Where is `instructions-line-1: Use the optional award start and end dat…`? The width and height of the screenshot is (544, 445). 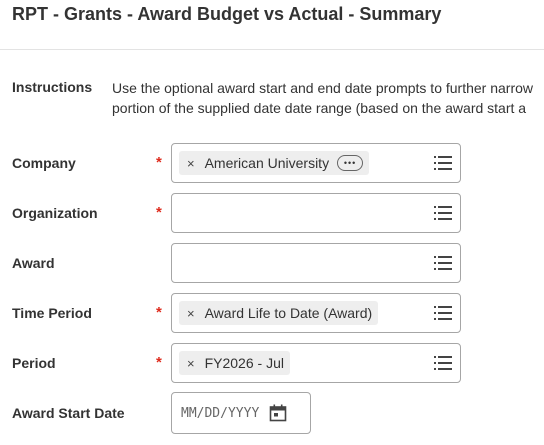
instructions-line-1: Use the optional award start and end dat… is located at coordinates (323, 88).